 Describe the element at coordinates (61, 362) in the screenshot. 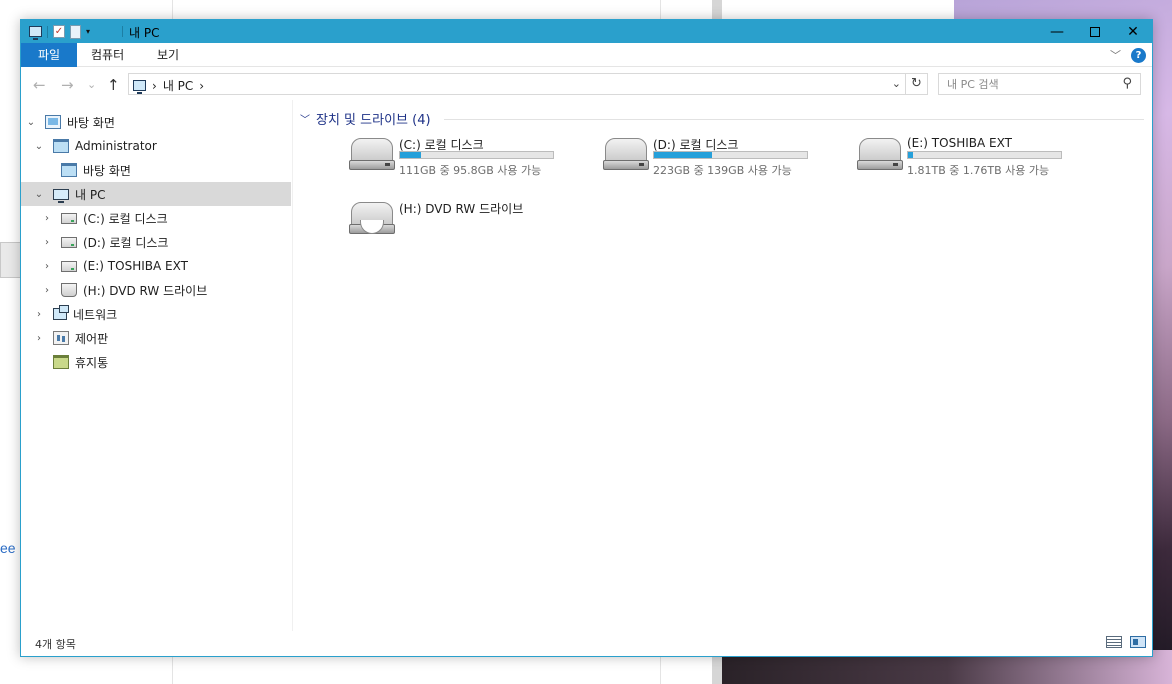

I see `recycle-bin-icon` at that location.